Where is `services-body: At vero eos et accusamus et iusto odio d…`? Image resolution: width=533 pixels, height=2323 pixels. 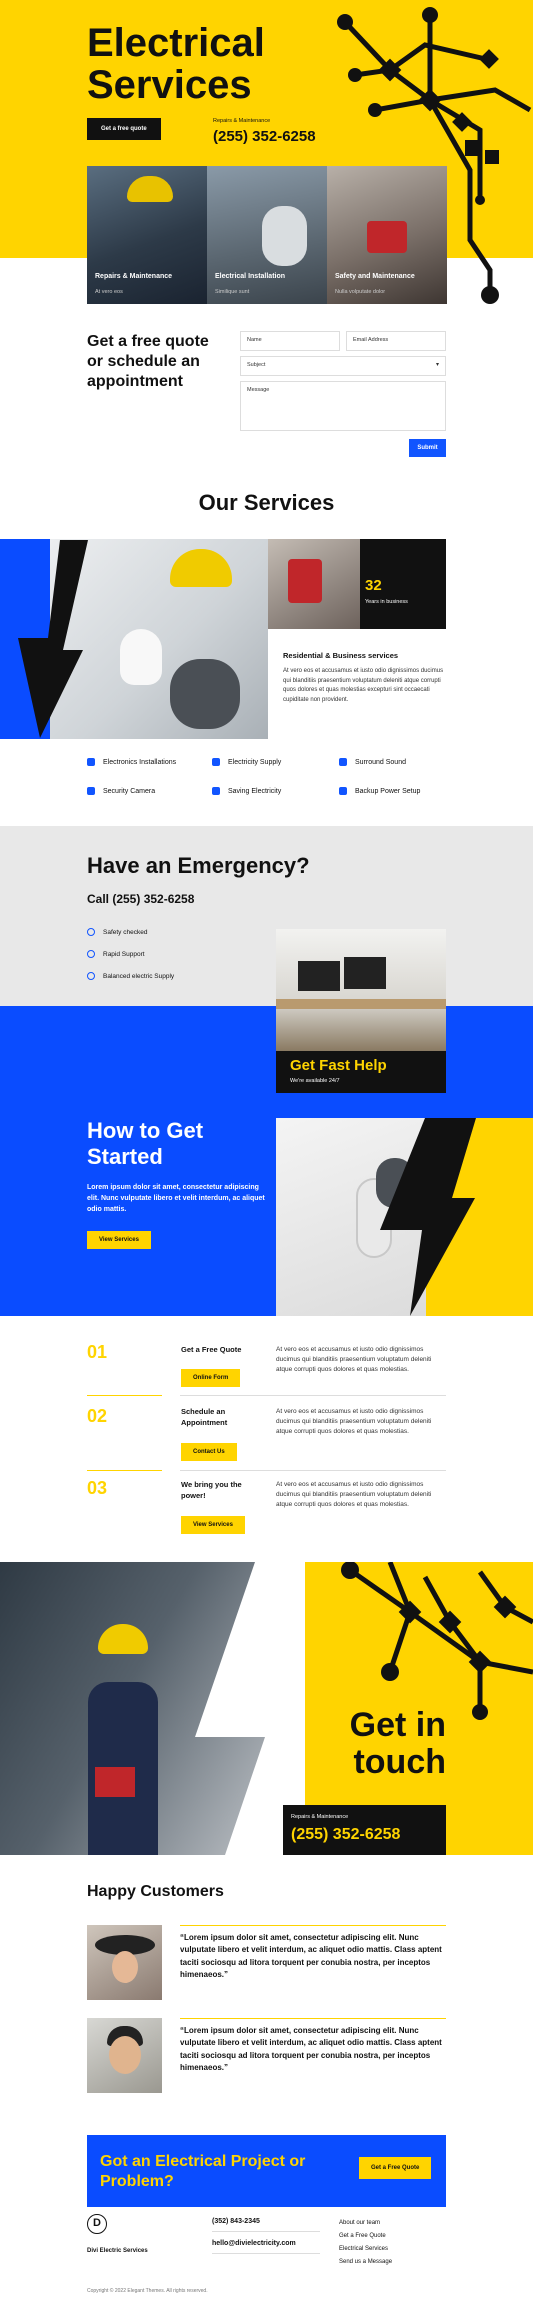 services-body: At vero eos et accusamus et iusto odio d… is located at coordinates (363, 685).